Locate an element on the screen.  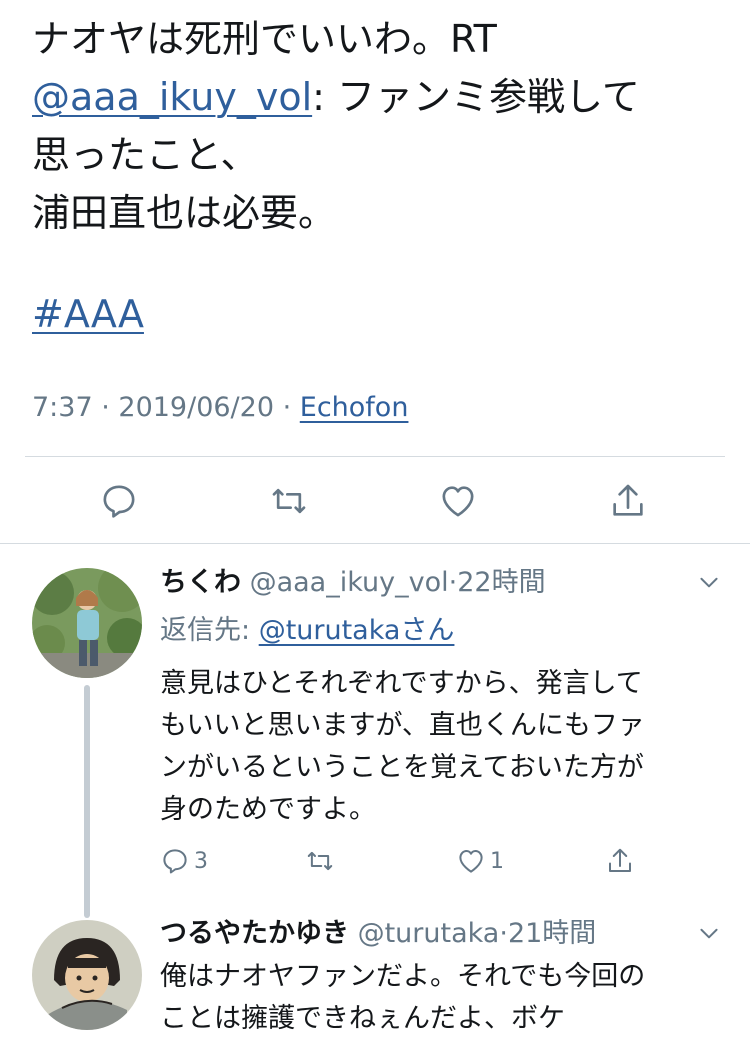
replying-to-link: @turutakaさん is located at coordinates (357, 630).